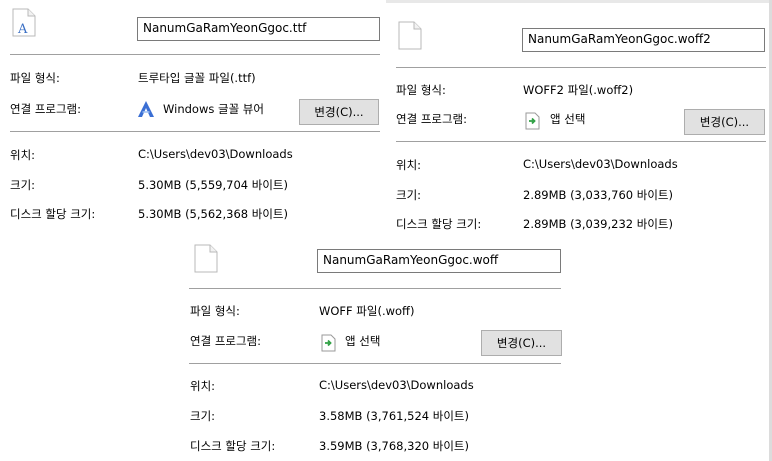 This screenshot has height=461, width=772. I want to click on file-name-field: NanumGaRamYeonGgoc.woff, so click(439, 261).